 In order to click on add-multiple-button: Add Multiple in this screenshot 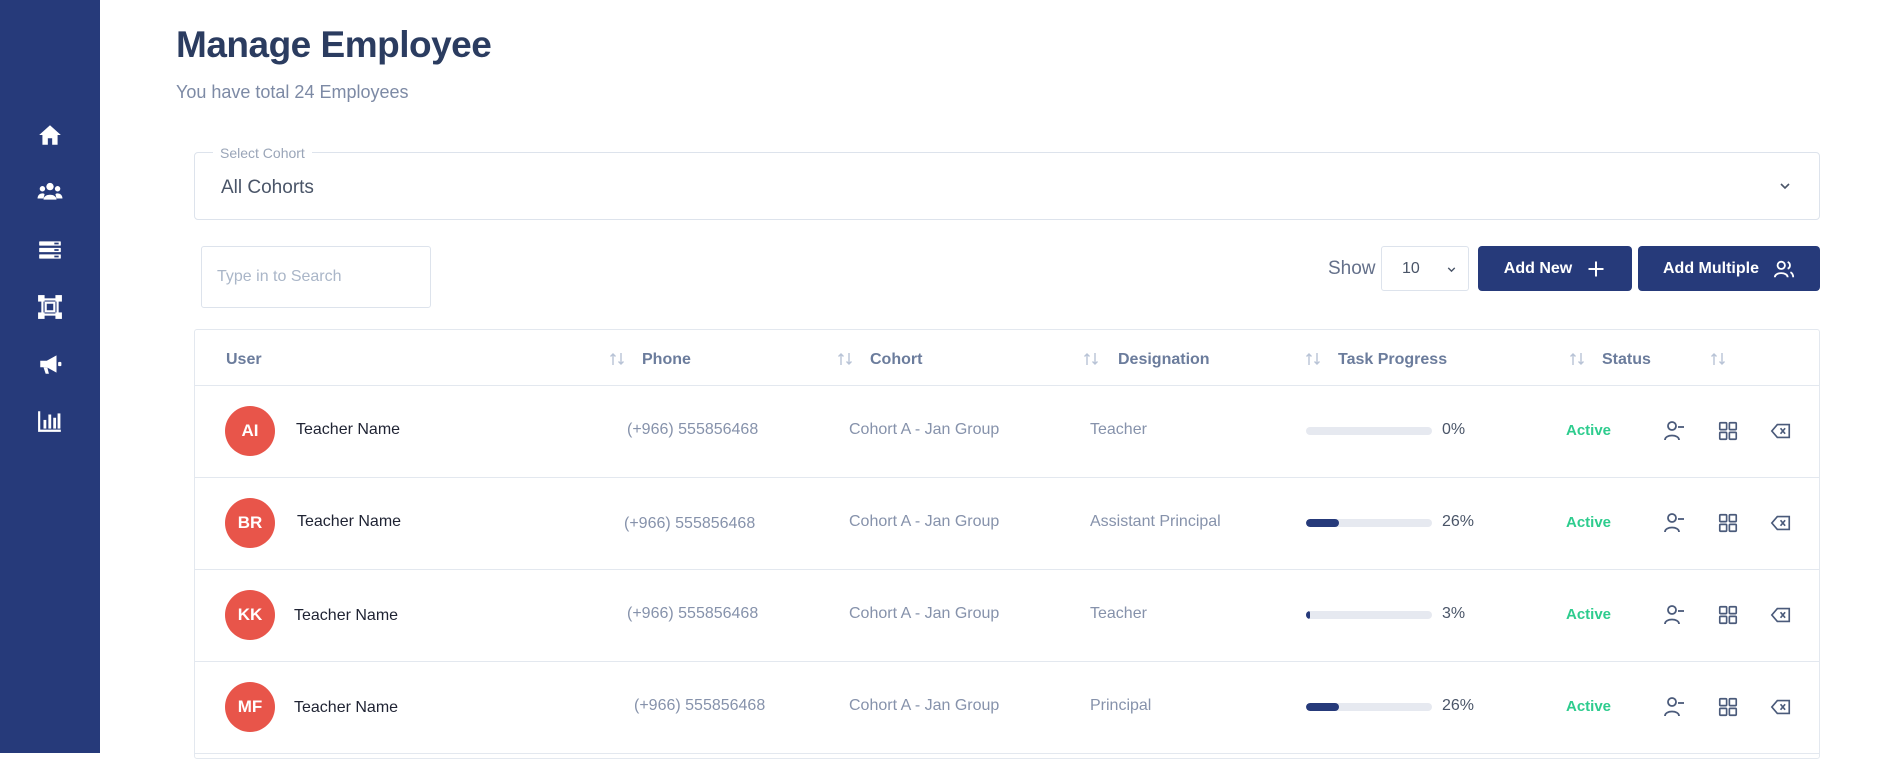, I will do `click(1729, 268)`.